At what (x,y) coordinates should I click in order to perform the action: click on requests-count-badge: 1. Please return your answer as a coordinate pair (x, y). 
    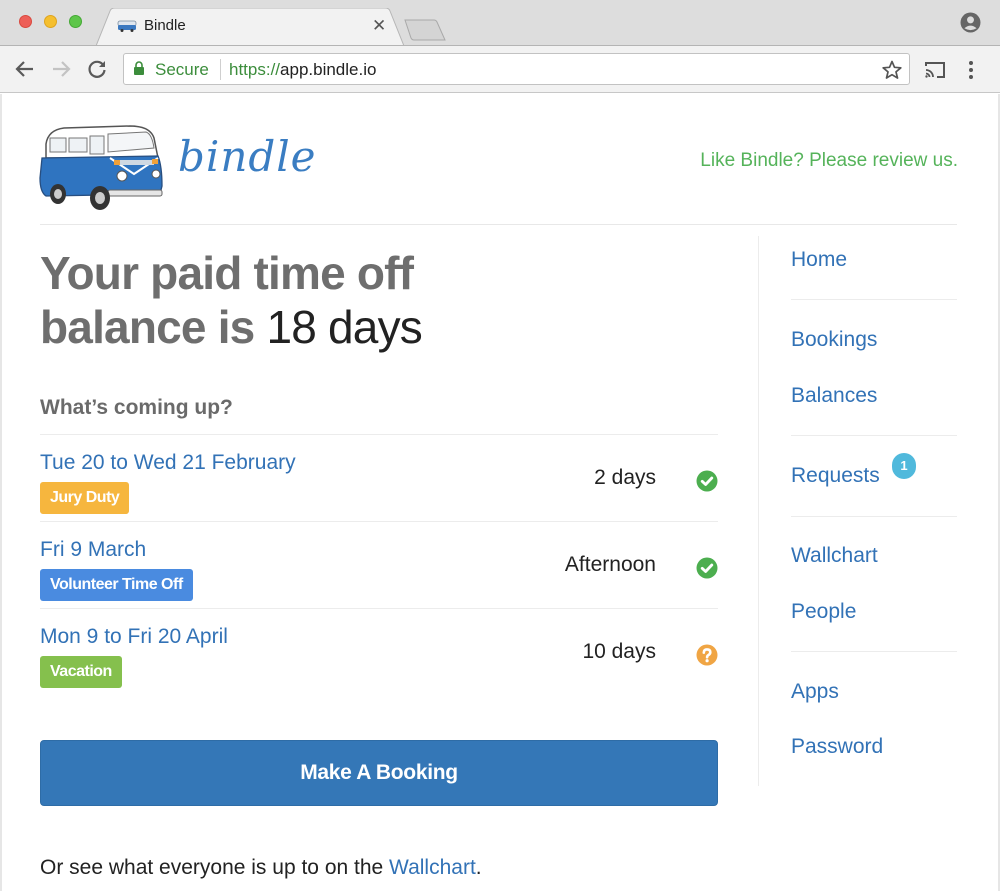
    Looking at the image, I should click on (904, 466).